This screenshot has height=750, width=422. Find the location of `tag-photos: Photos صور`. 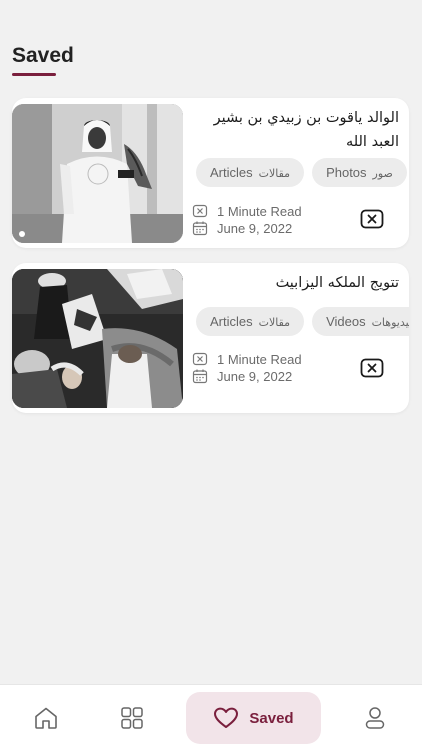

tag-photos: Photos صور is located at coordinates (359, 172).